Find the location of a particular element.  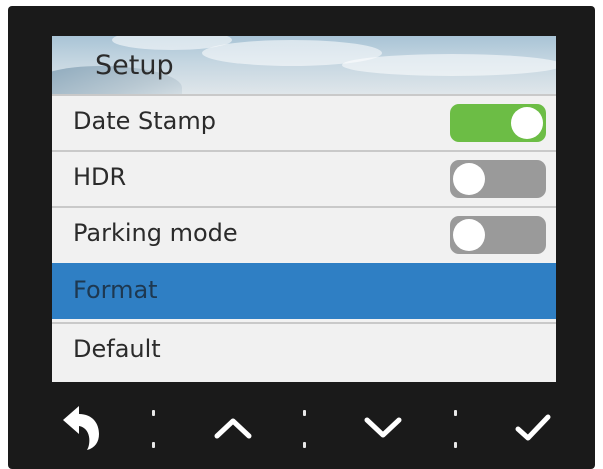

down-button is located at coordinates (383, 428).